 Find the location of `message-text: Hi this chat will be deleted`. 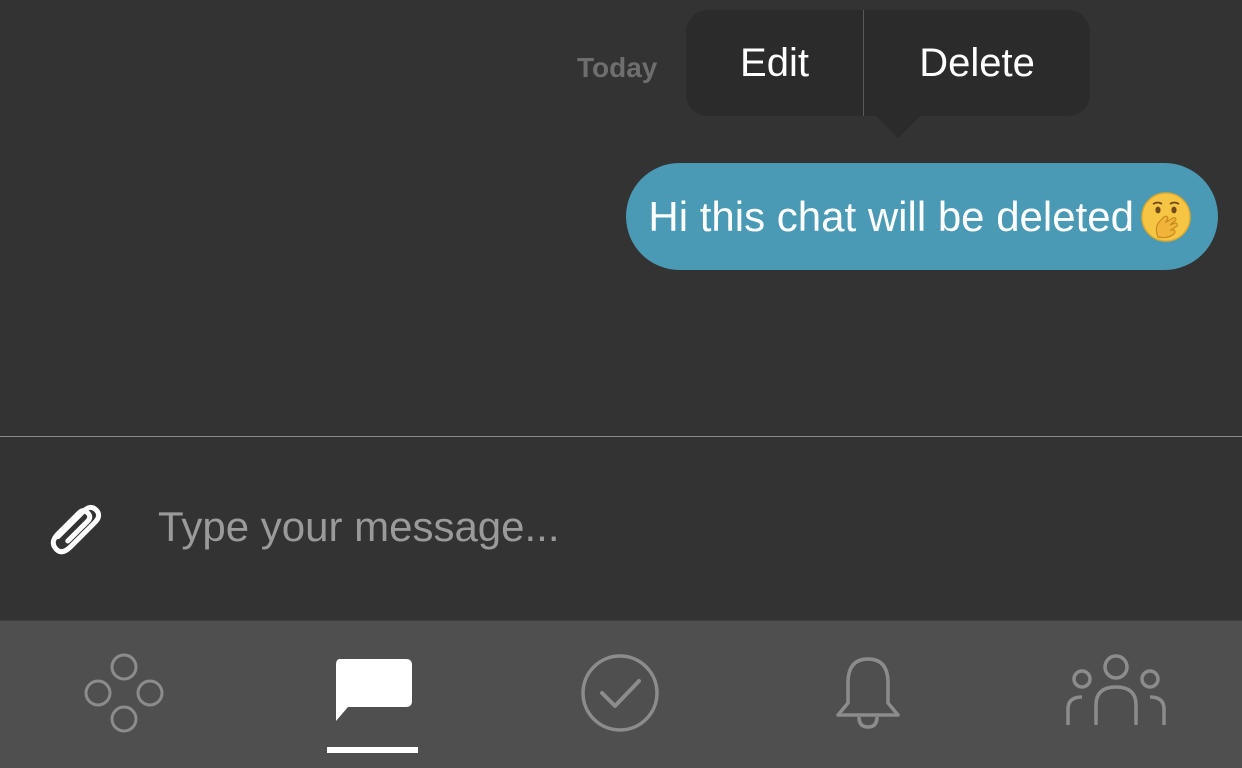

message-text: Hi this chat will be deleted is located at coordinates (891, 216).